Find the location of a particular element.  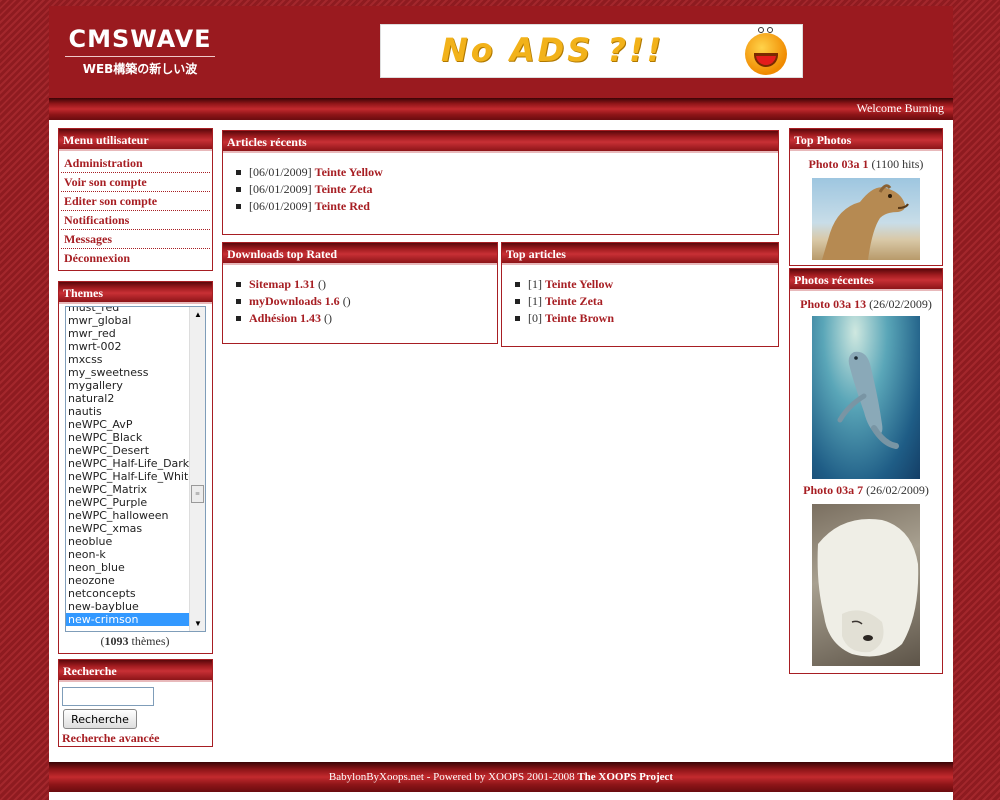

user-menu-link: Editer son compte is located at coordinates (110, 201).